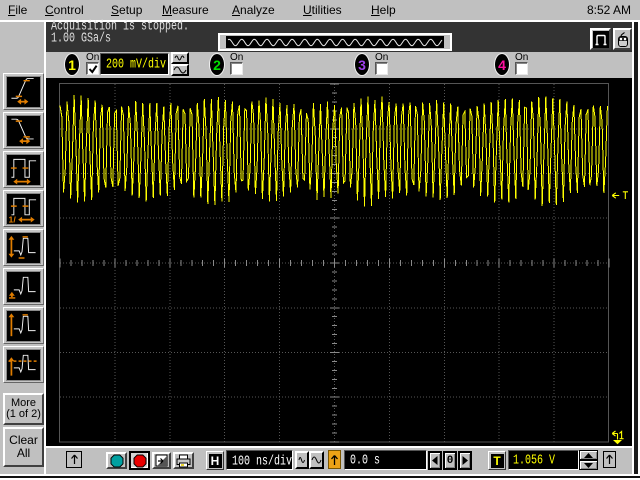 Image resolution: width=640 pixels, height=480 pixels. I want to click on svg-text: 1/, so click(13, 218).